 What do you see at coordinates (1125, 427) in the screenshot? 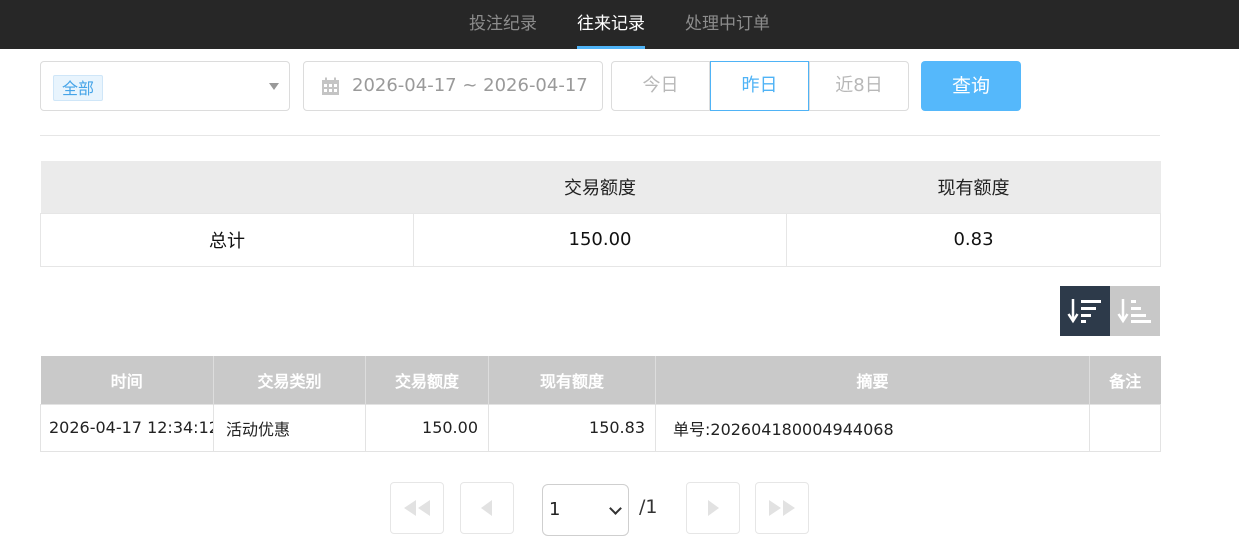
I see `cell-note` at bounding box center [1125, 427].